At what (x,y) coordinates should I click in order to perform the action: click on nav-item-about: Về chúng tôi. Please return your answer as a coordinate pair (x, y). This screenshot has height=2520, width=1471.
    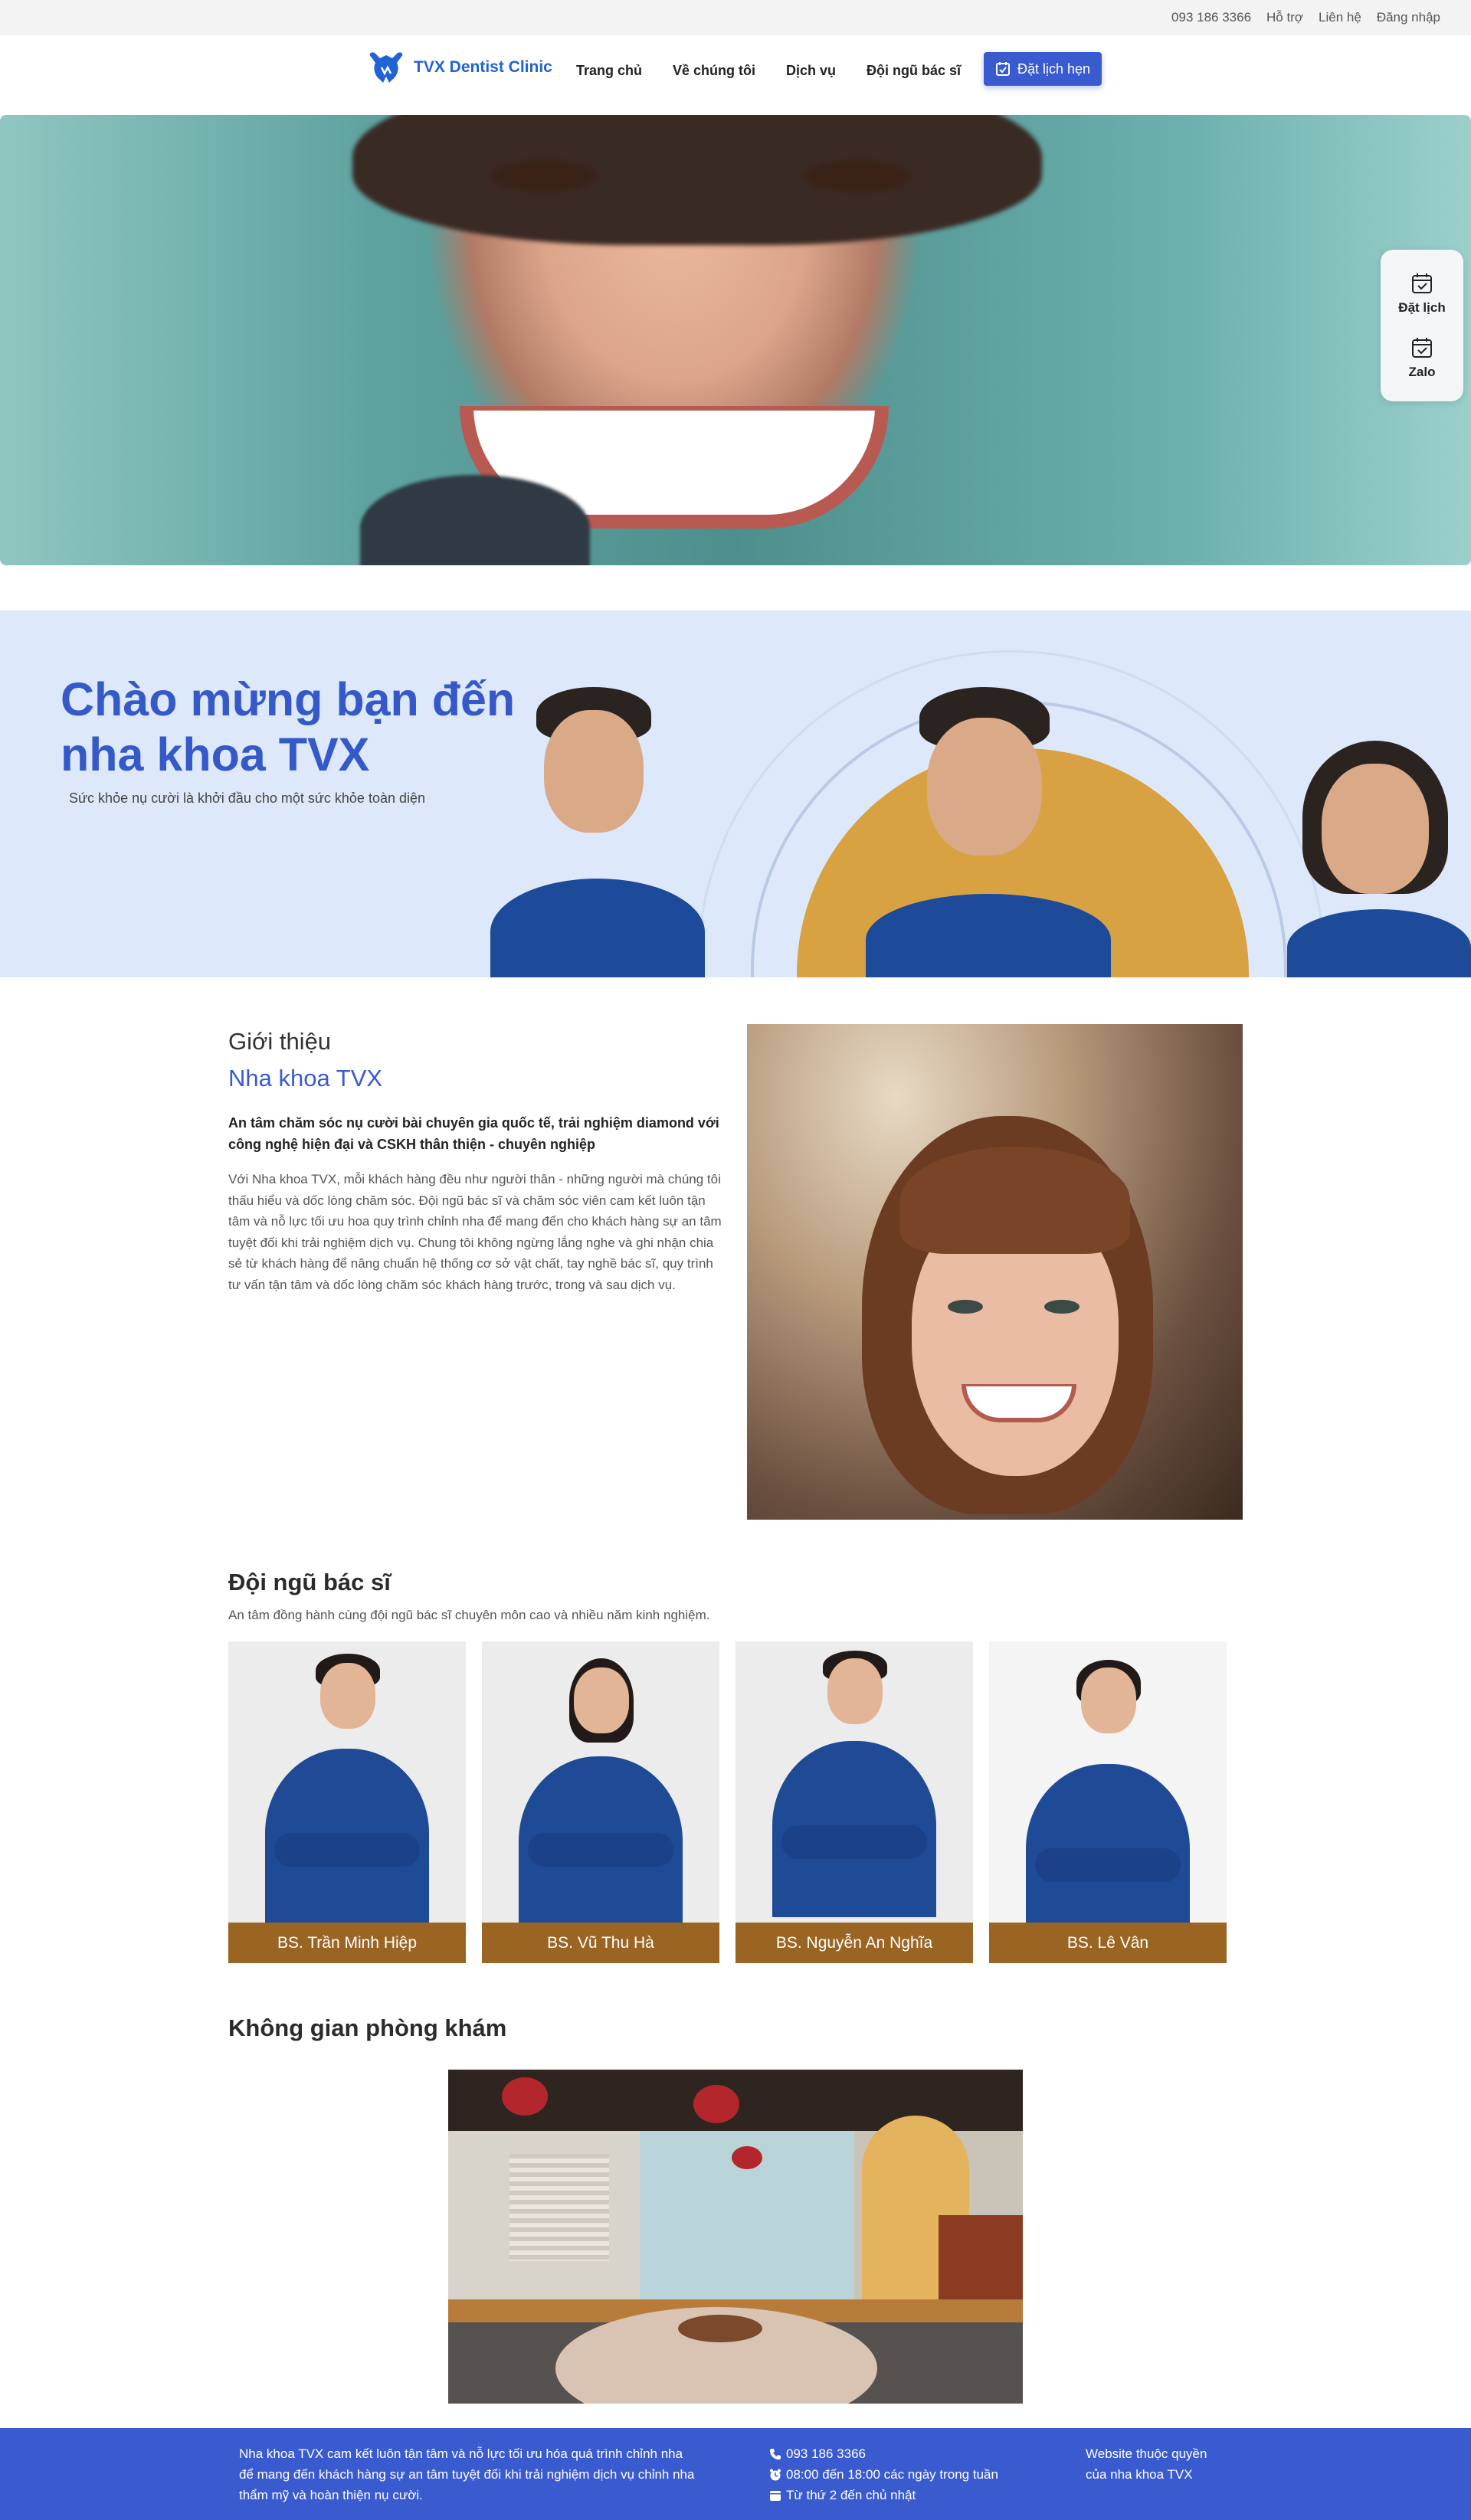
    Looking at the image, I should click on (714, 71).